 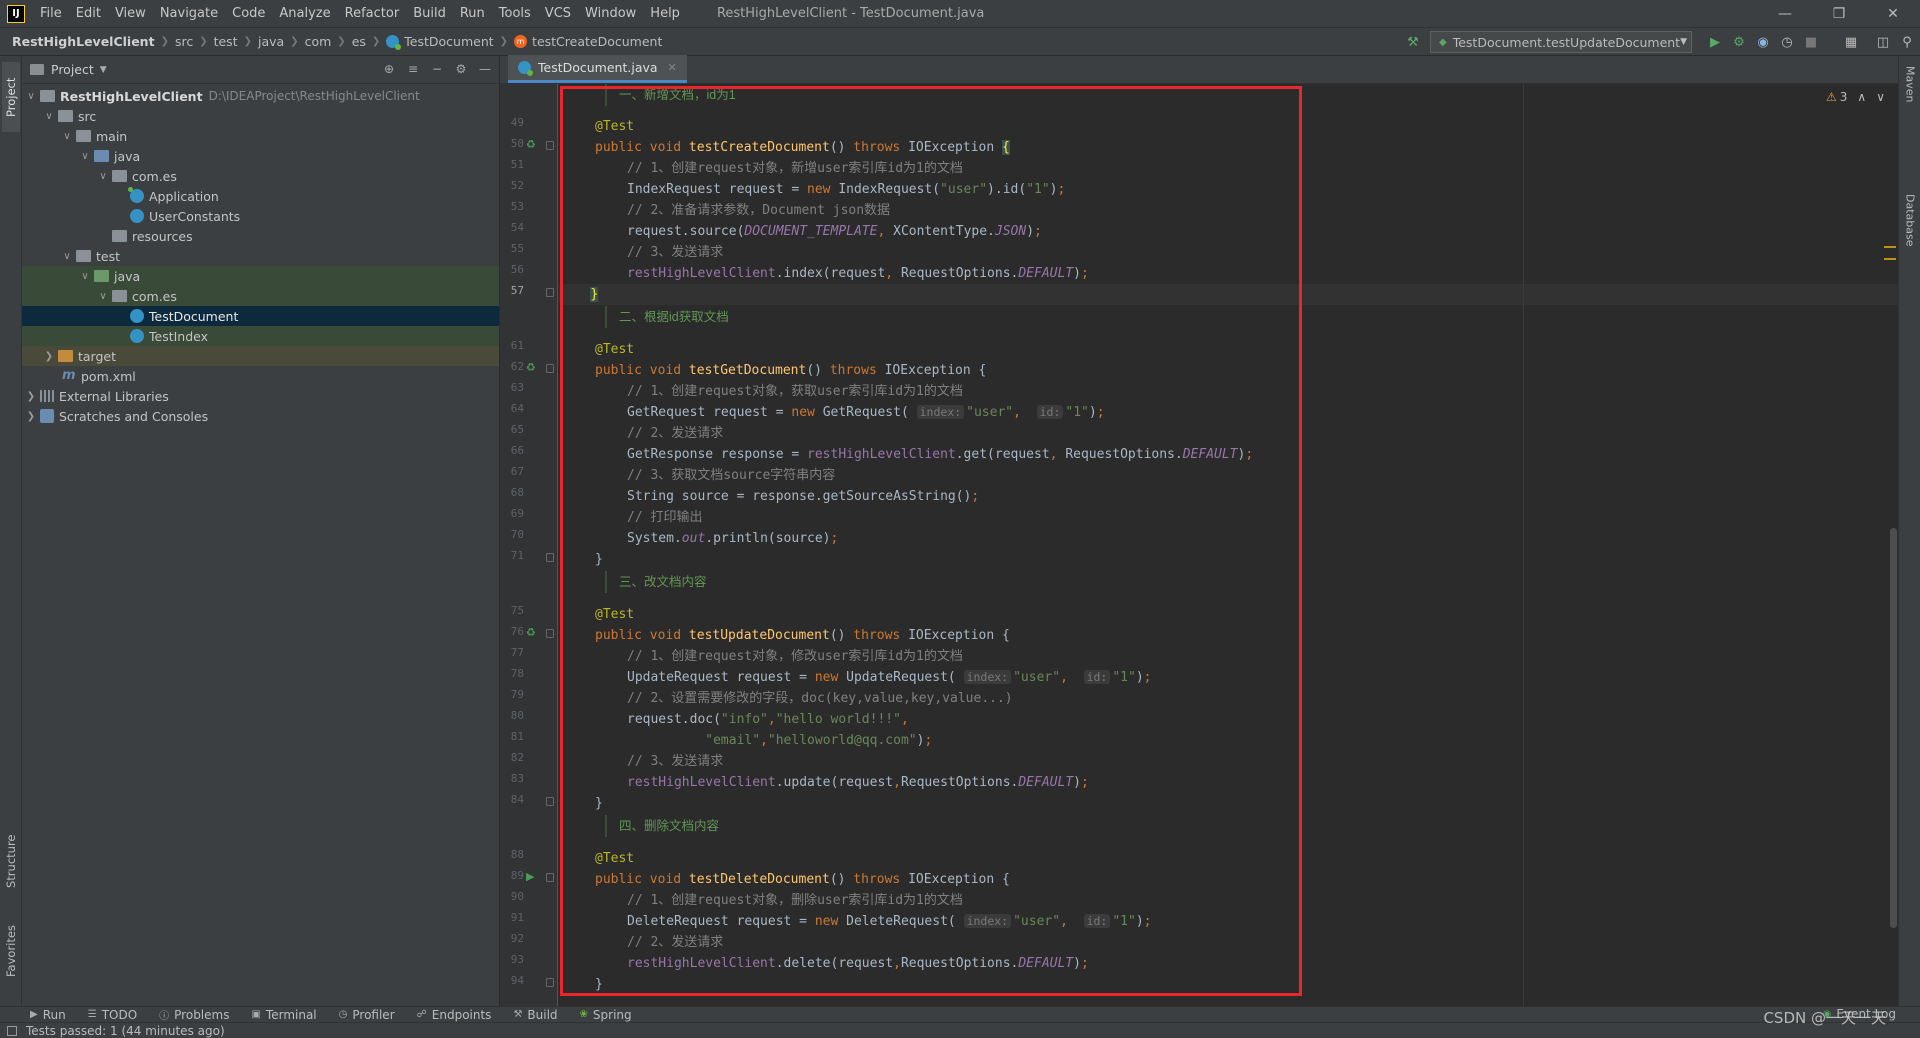 What do you see at coordinates (260, 336) in the screenshot?
I see `tree-item-testindex: TestIndex` at bounding box center [260, 336].